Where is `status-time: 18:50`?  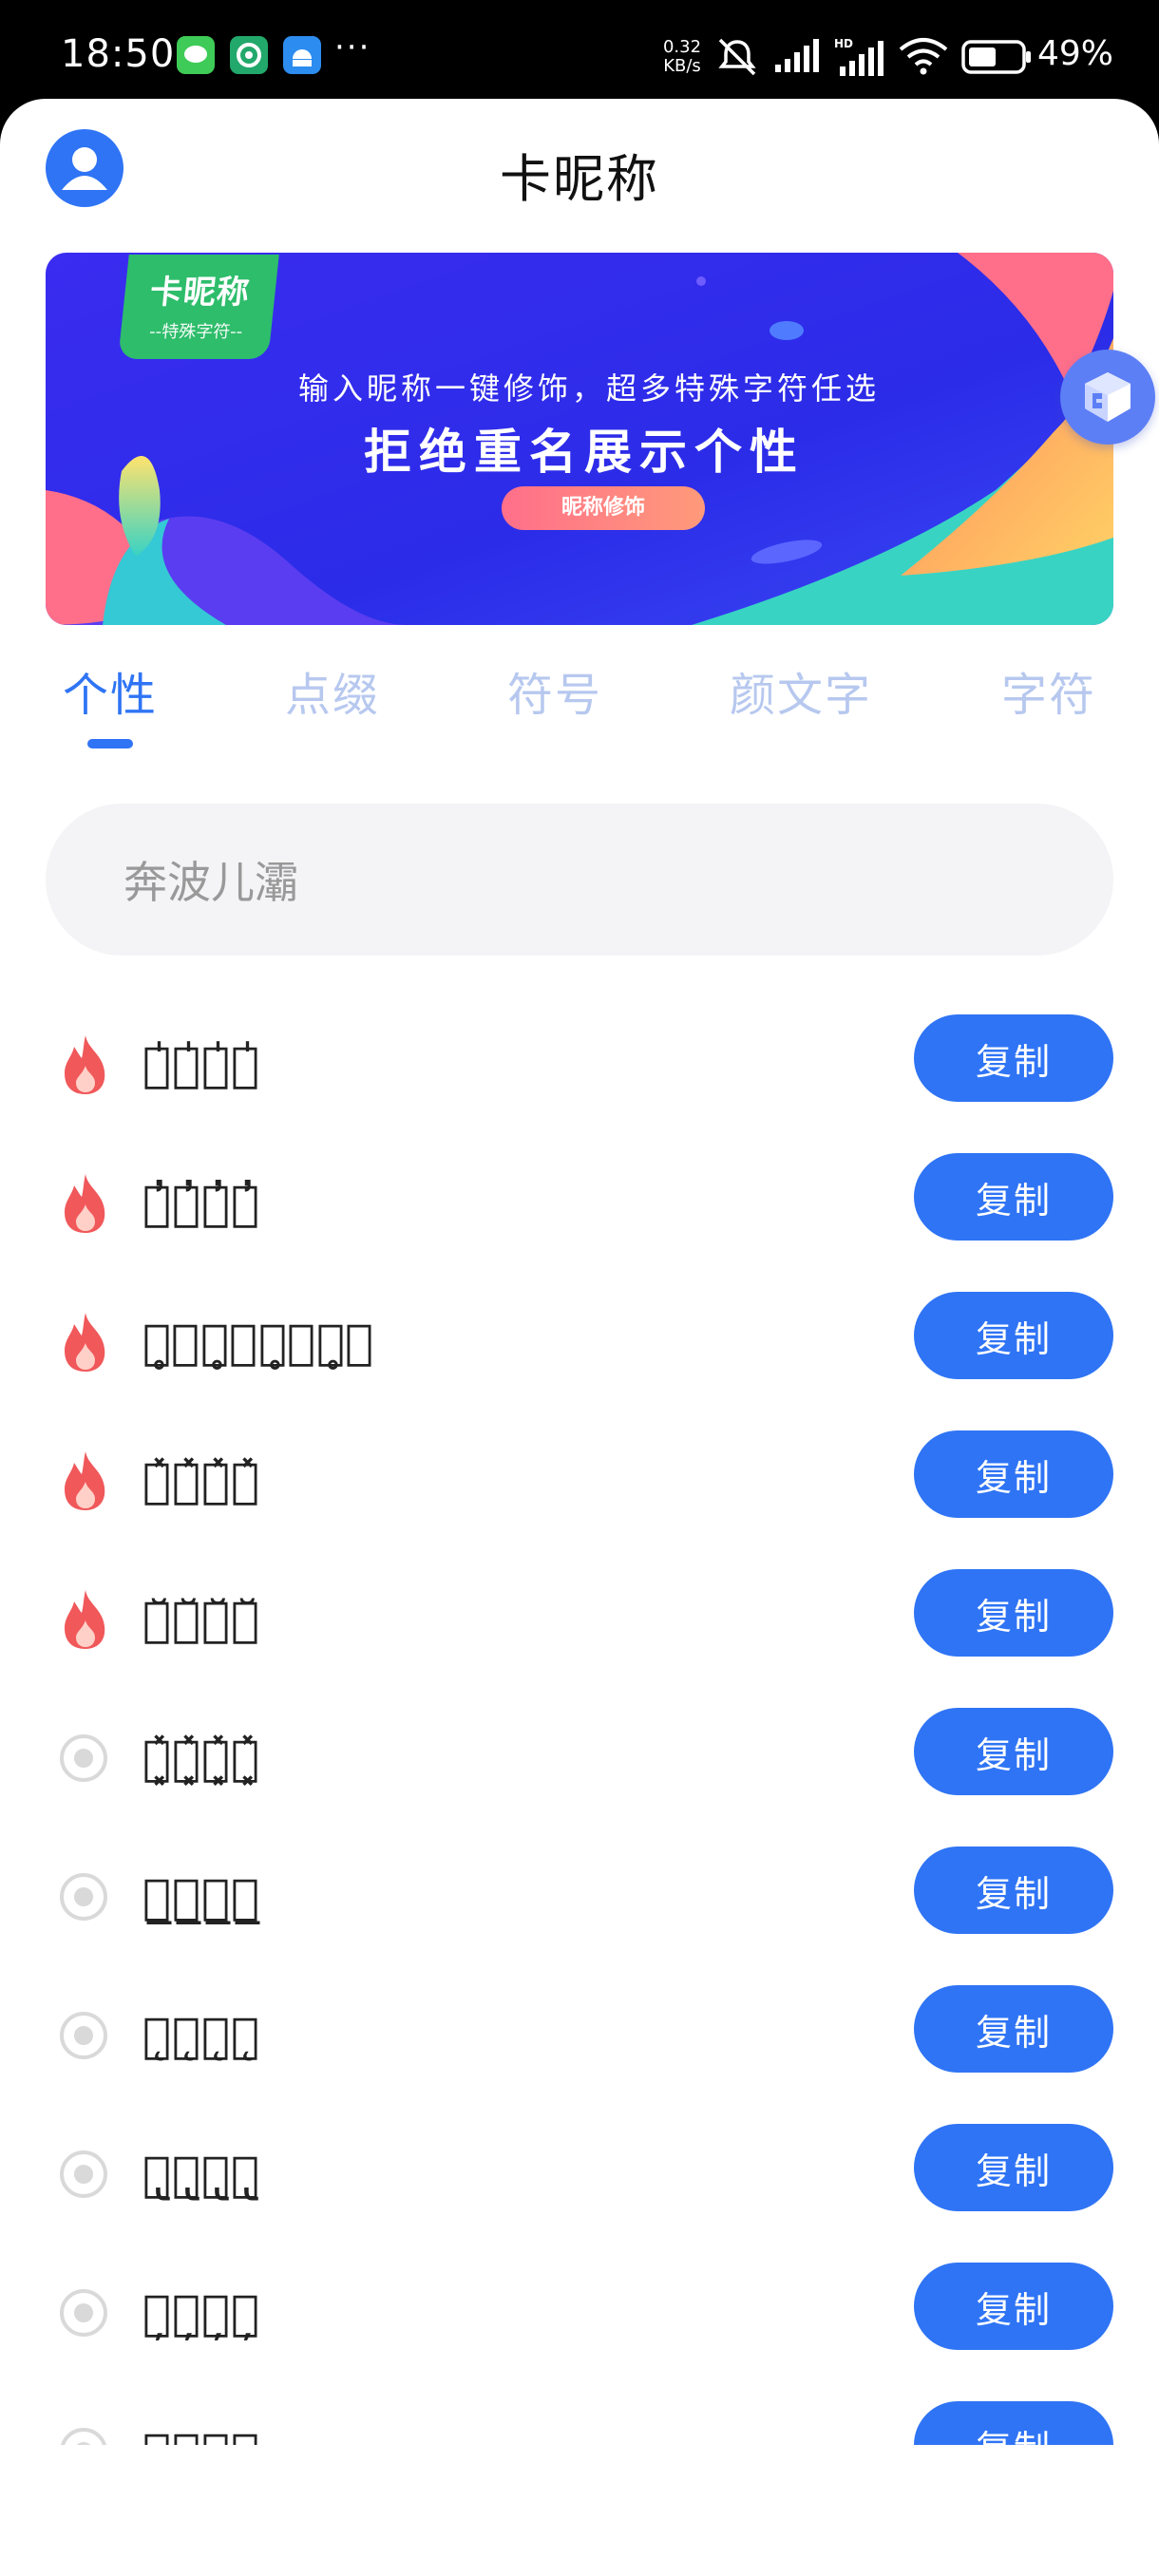 status-time: 18:50 is located at coordinates (118, 54).